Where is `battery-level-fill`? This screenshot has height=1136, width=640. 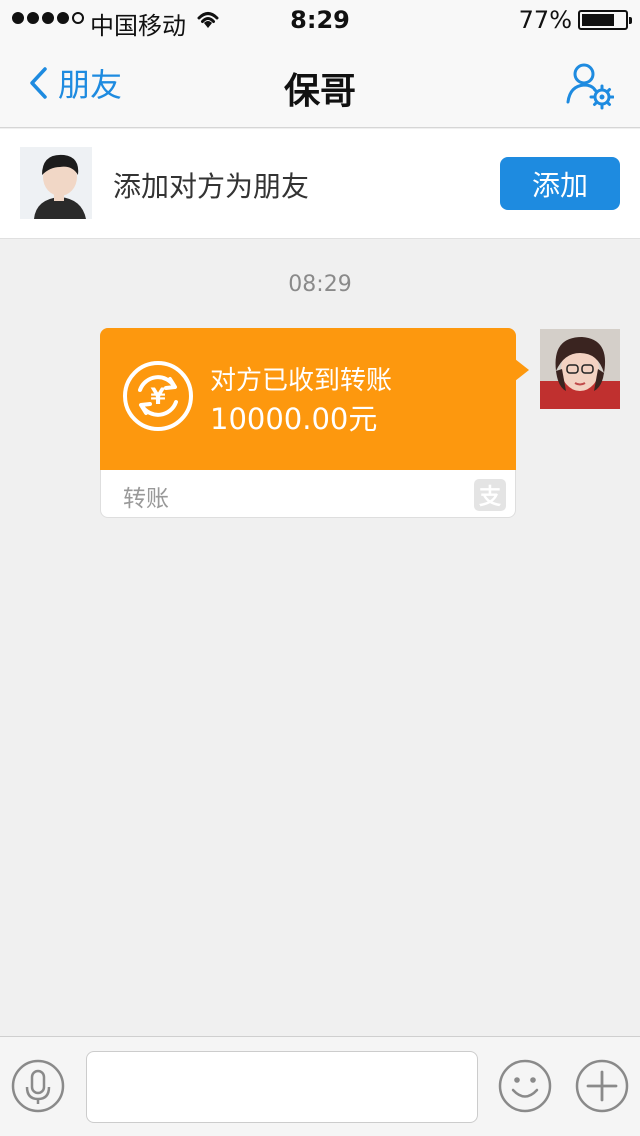 battery-level-fill is located at coordinates (598, 20).